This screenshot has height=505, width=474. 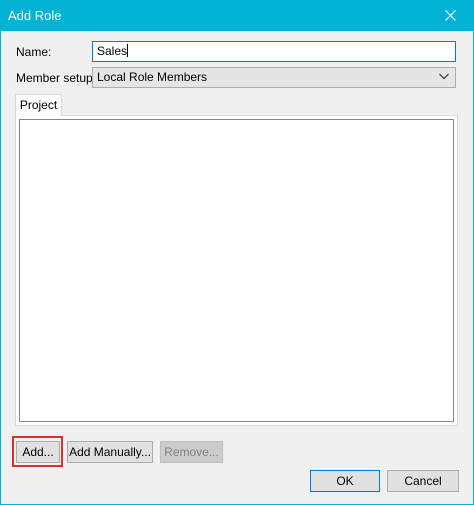 What do you see at coordinates (237, 15) in the screenshot?
I see `title-bar: Add Role` at bounding box center [237, 15].